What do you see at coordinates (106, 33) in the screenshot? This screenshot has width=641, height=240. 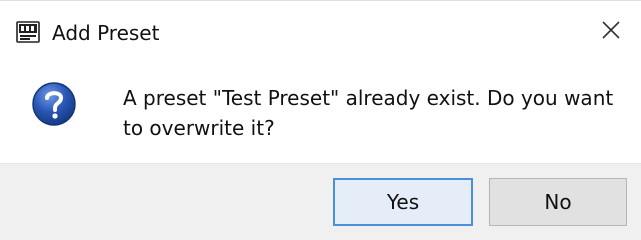 I see `dialog-title: Add Preset` at bounding box center [106, 33].